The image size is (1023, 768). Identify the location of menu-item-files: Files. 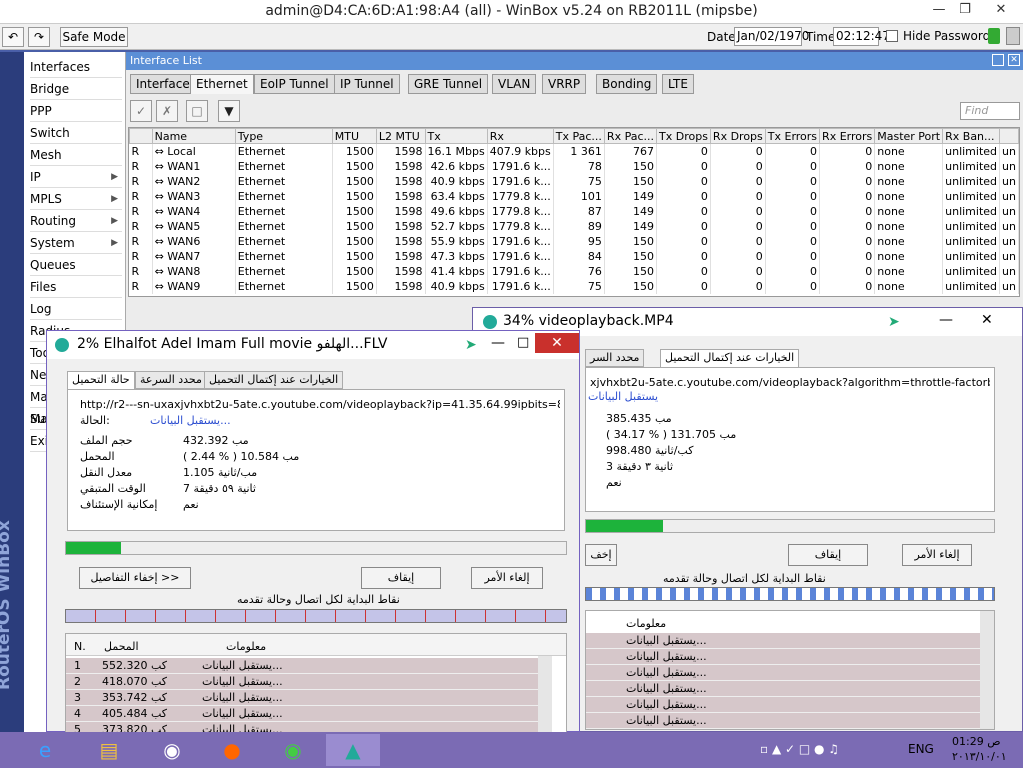
(76, 287).